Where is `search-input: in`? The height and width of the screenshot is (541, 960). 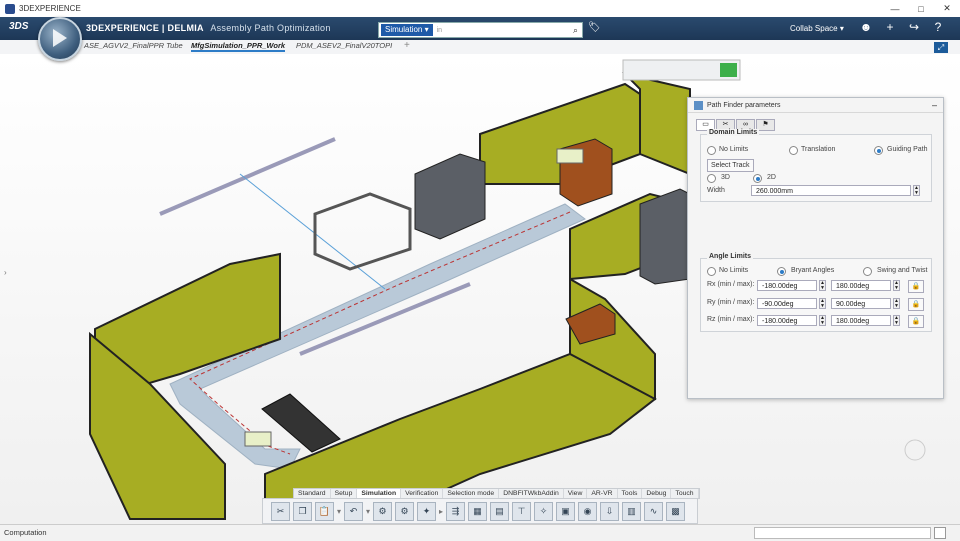 search-input: in is located at coordinates (505, 30).